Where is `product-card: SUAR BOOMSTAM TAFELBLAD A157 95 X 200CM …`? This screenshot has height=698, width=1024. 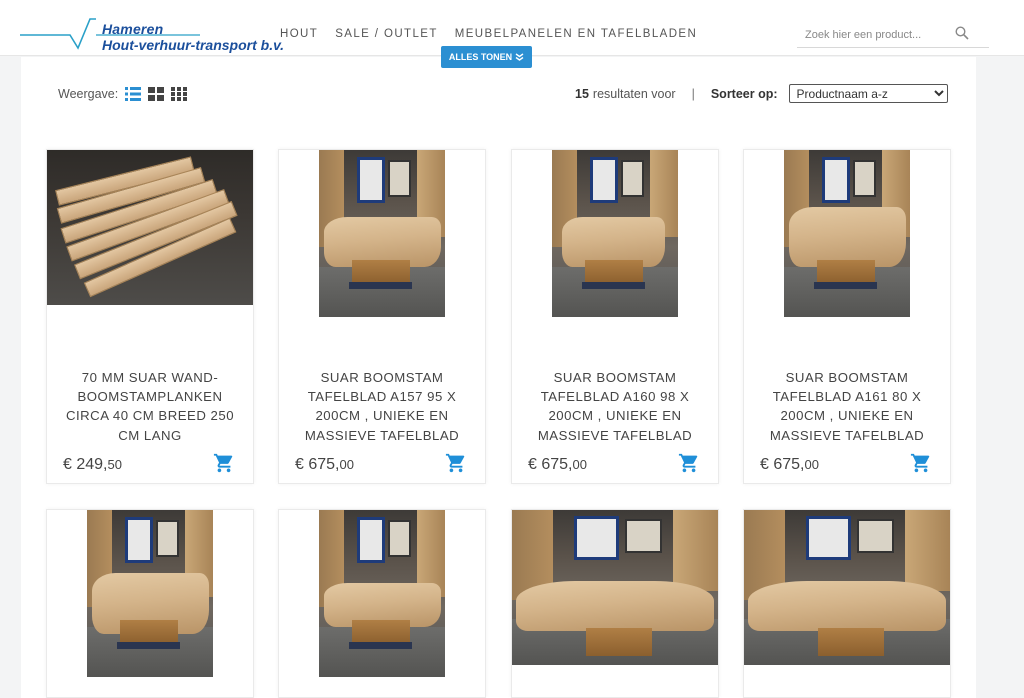 product-card: SUAR BOOMSTAM TAFELBLAD A157 95 X 200CM … is located at coordinates (382, 316).